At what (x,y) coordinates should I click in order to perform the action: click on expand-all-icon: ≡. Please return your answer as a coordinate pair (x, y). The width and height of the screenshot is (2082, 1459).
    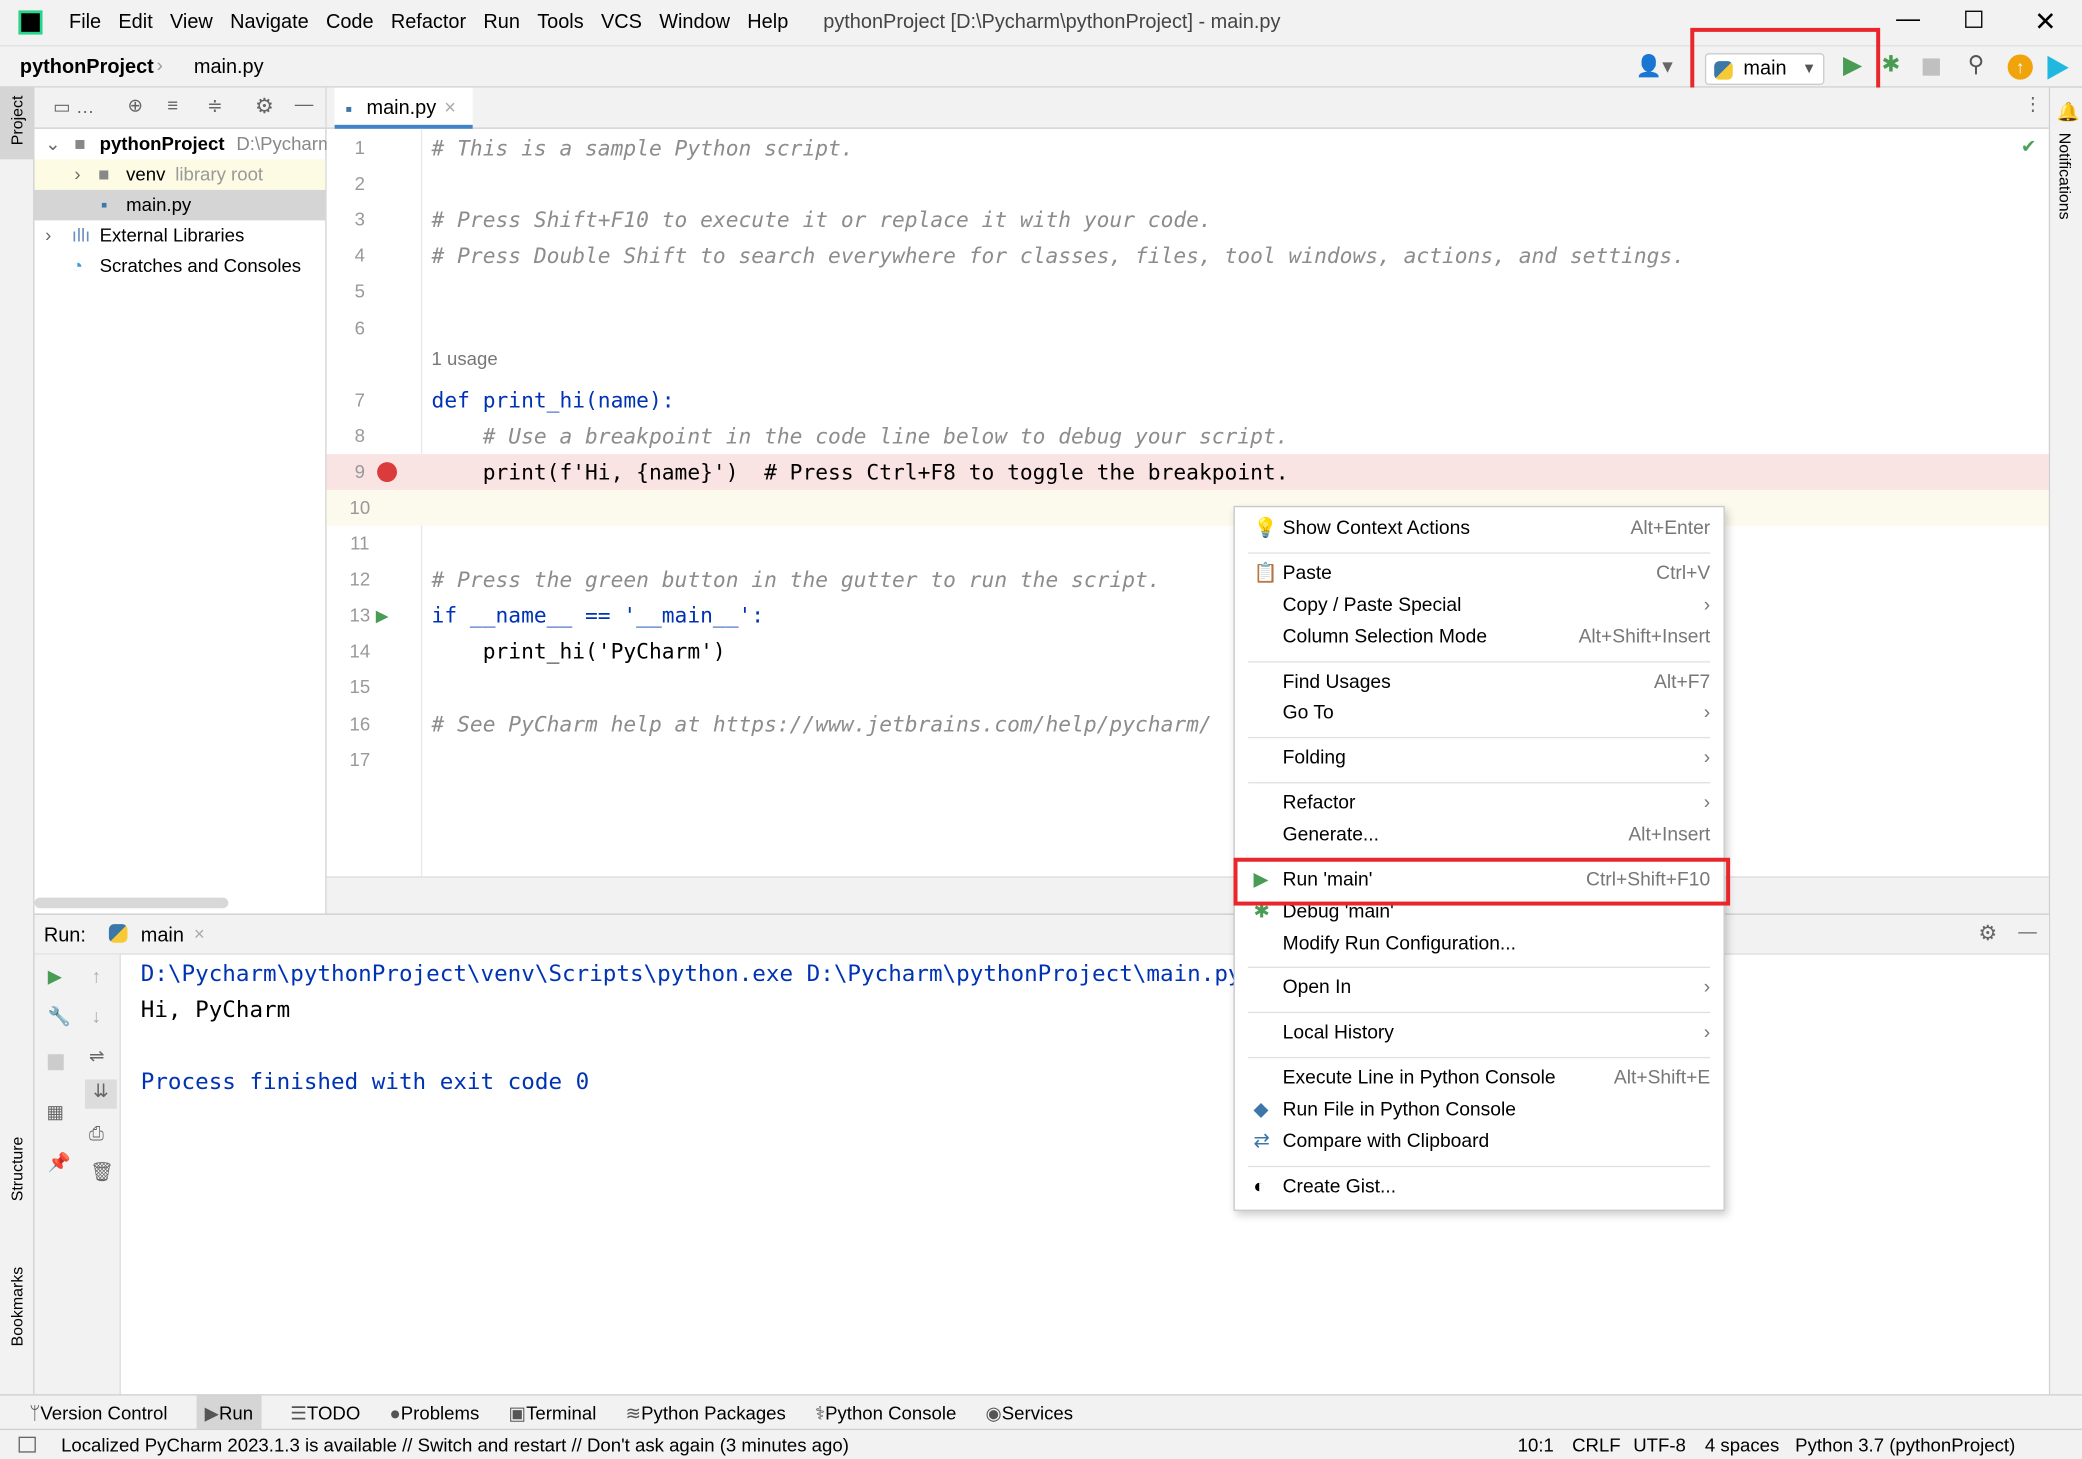
    Looking at the image, I should click on (172, 104).